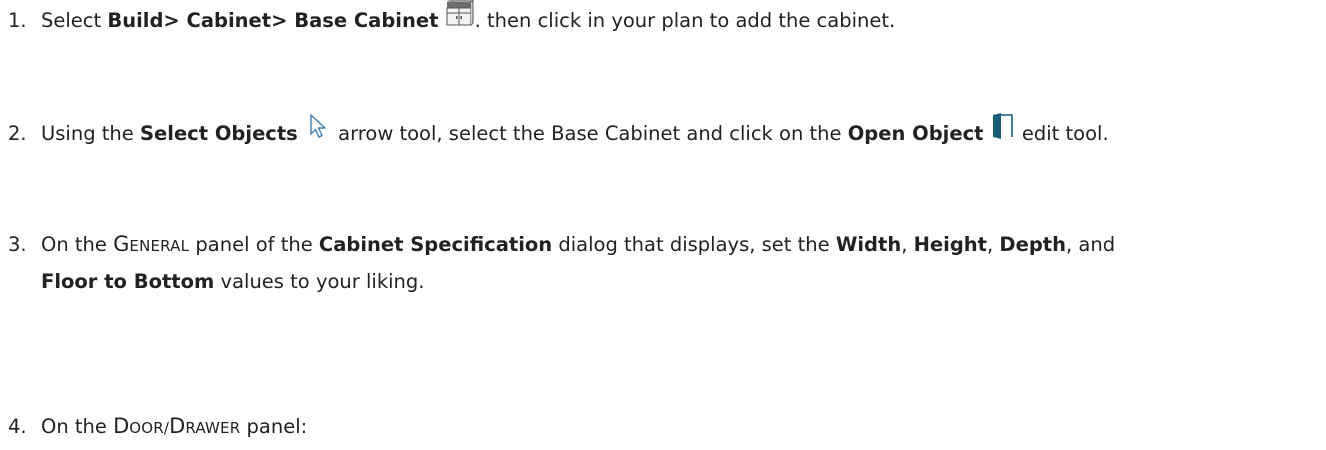 The height and width of the screenshot is (450, 1326). What do you see at coordinates (1032, 244) in the screenshot?
I see `field-depth: Depth` at bounding box center [1032, 244].